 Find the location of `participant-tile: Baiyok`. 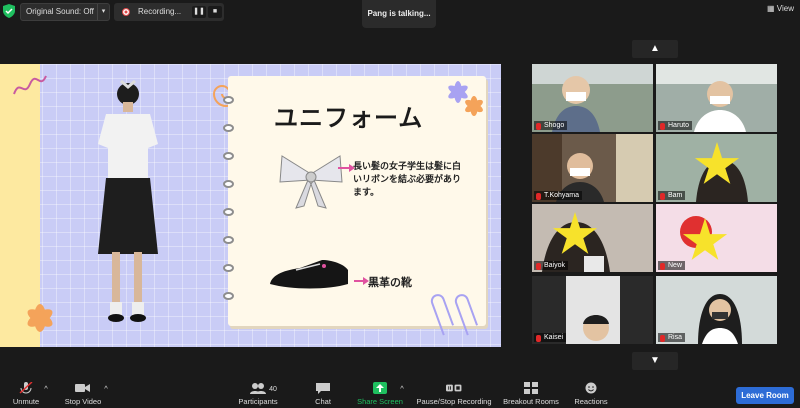

participant-tile: Baiyok is located at coordinates (592, 238).